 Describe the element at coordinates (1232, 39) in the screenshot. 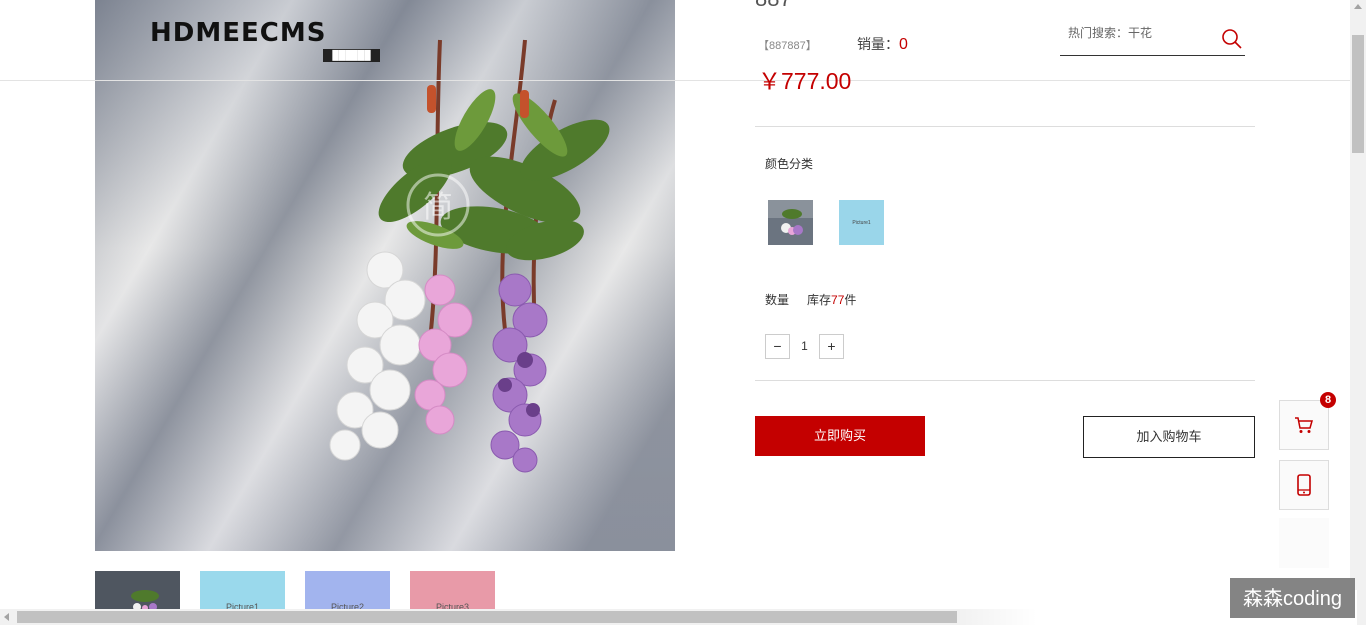

I see `search-icon` at that location.